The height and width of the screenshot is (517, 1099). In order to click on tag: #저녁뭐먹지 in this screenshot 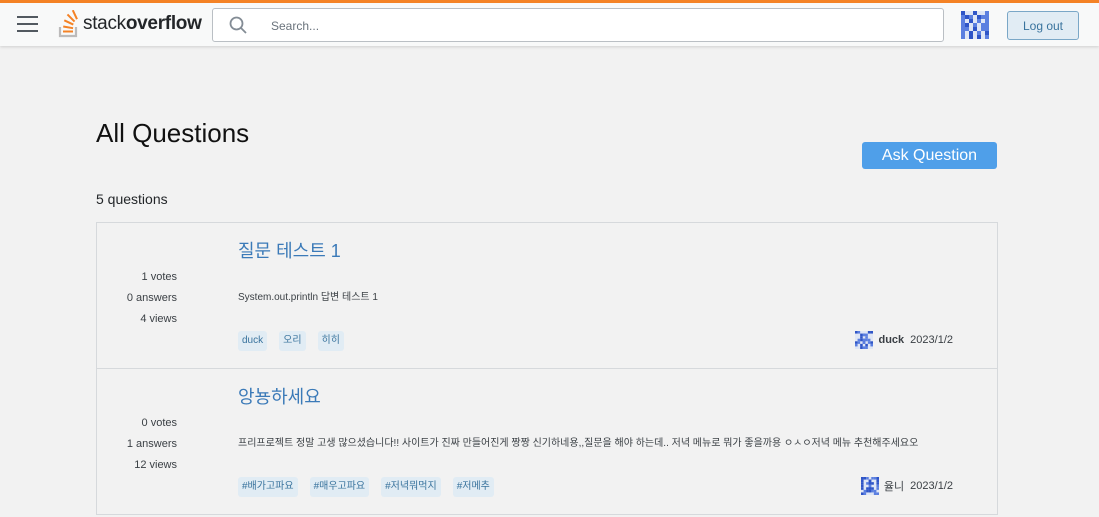, I will do `click(411, 487)`.